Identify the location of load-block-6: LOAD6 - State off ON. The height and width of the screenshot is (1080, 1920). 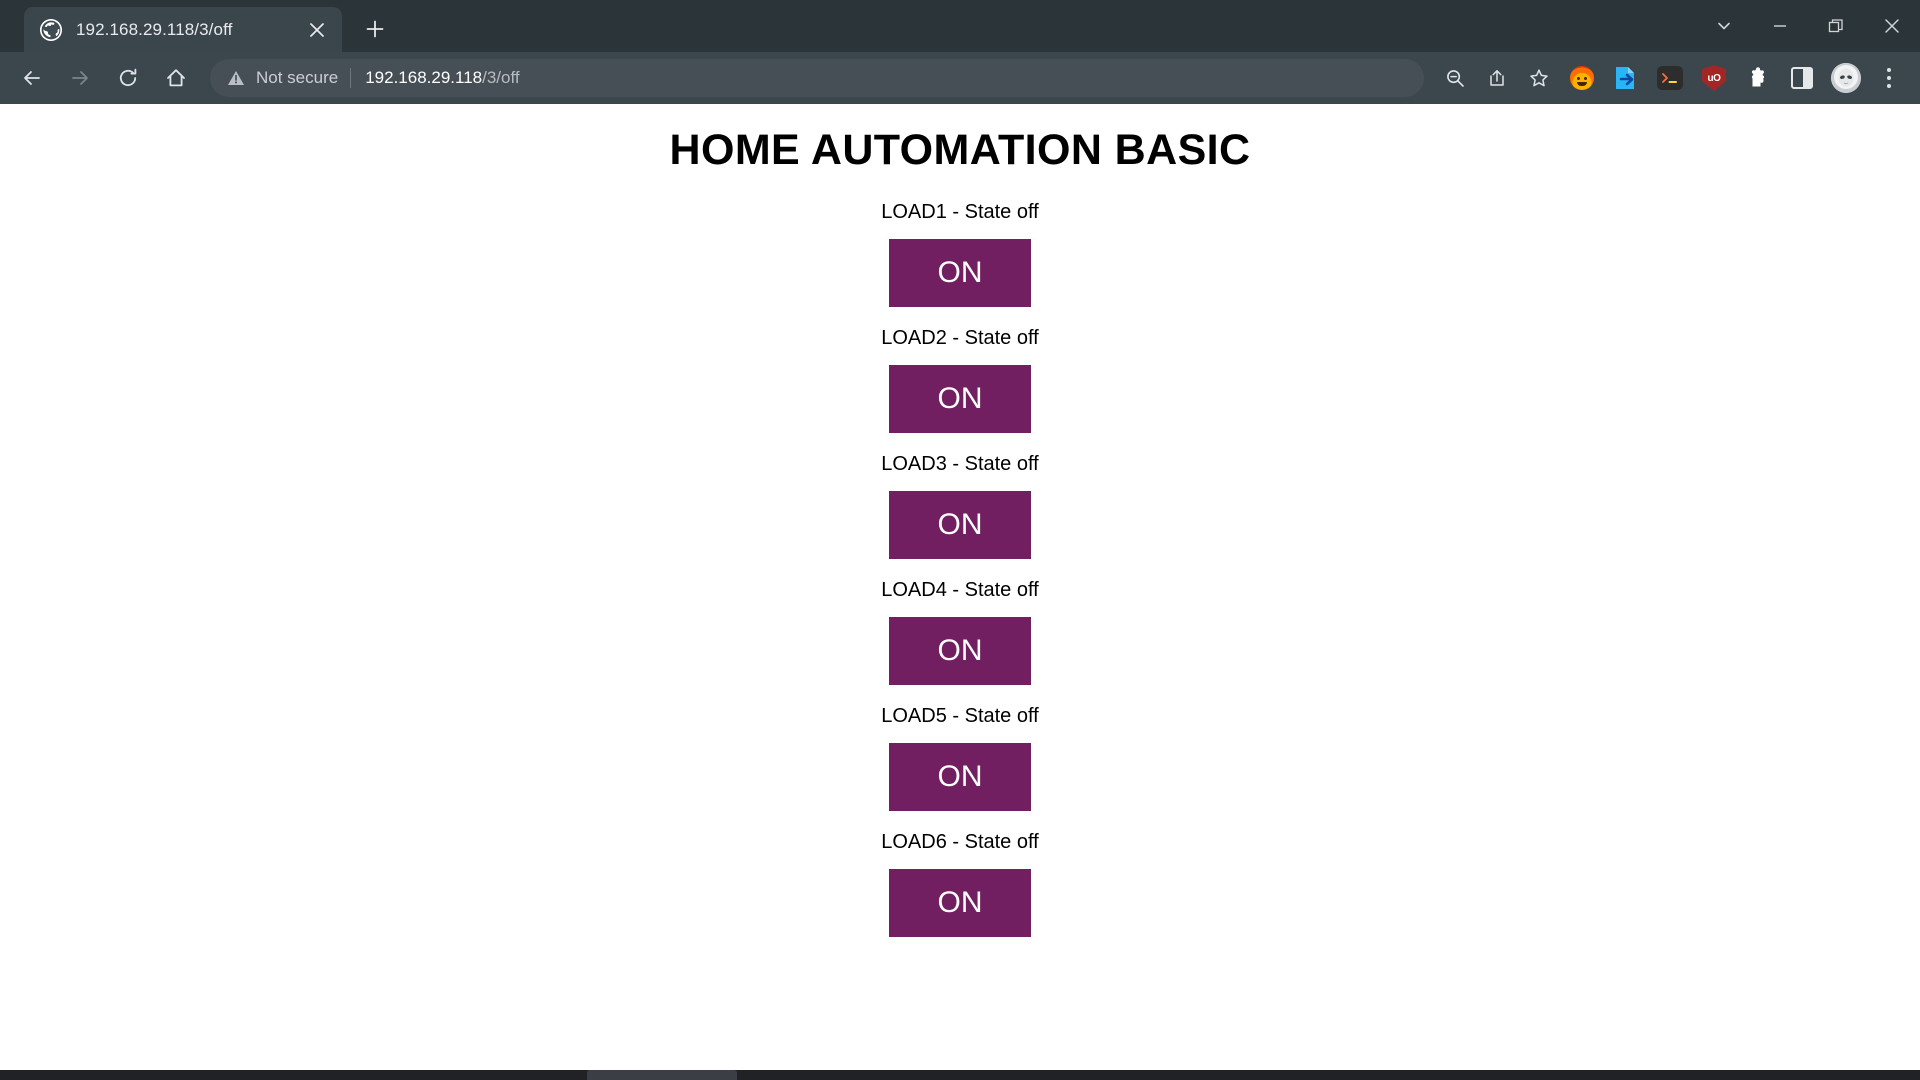
(960, 894).